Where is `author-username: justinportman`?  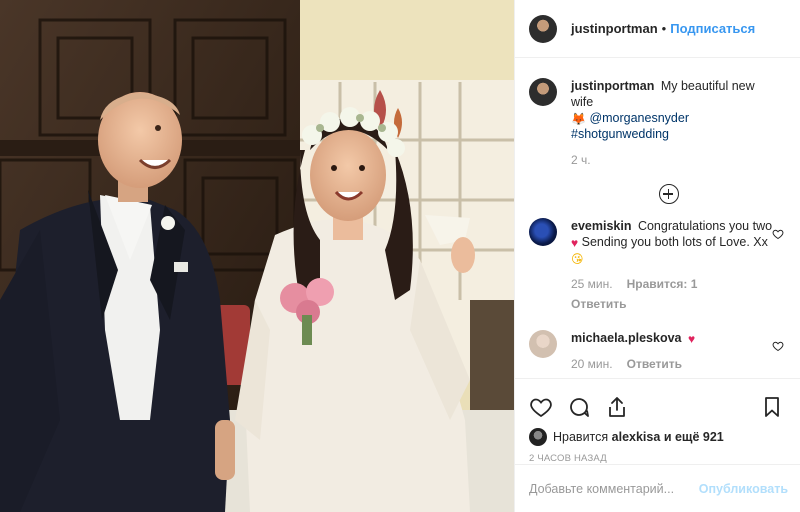
author-username: justinportman is located at coordinates (614, 28).